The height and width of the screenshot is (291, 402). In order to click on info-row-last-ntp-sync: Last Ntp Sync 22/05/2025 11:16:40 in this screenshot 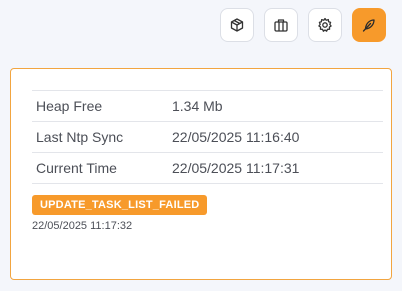, I will do `click(207, 137)`.